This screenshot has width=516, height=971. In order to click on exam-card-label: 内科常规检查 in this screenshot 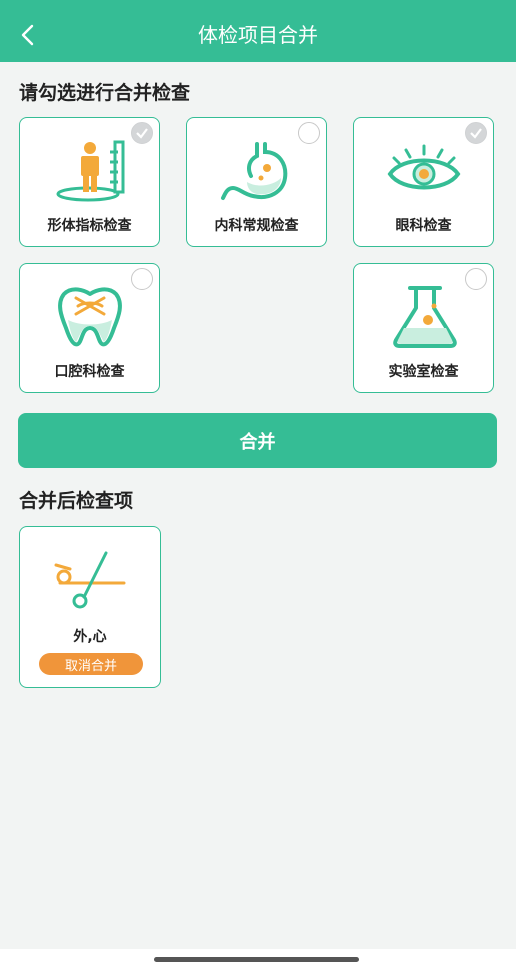, I will do `click(256, 226)`.